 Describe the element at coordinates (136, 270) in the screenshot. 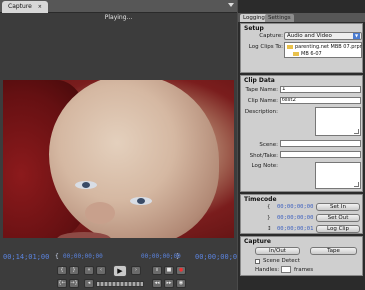

I see `step-forward-button: ›` at that location.